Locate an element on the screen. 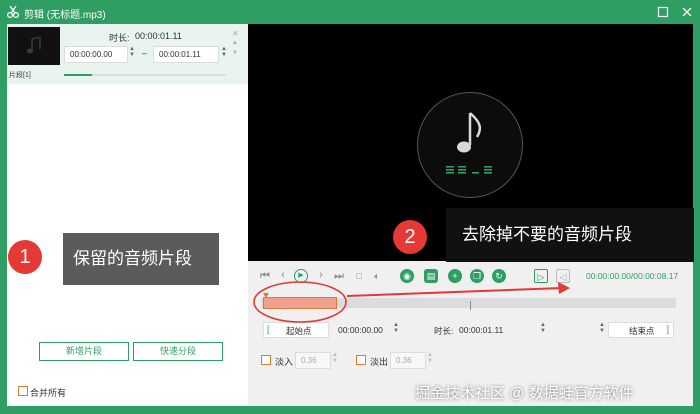 Image resolution: width=700 pixels, height=414 pixels. audio-disc is located at coordinates (470, 145).